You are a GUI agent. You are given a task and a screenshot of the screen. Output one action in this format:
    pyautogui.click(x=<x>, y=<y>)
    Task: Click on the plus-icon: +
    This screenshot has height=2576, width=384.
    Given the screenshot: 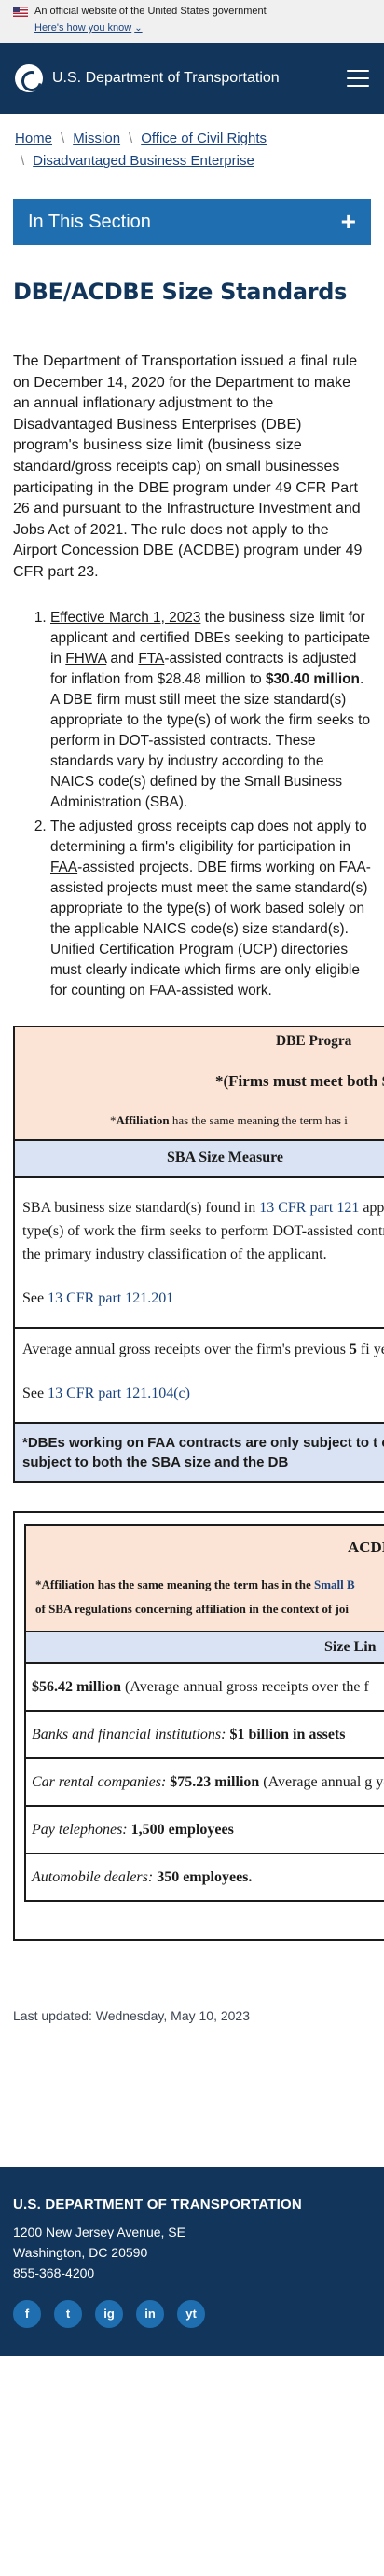 What is the action you would take?
    pyautogui.click(x=348, y=222)
    